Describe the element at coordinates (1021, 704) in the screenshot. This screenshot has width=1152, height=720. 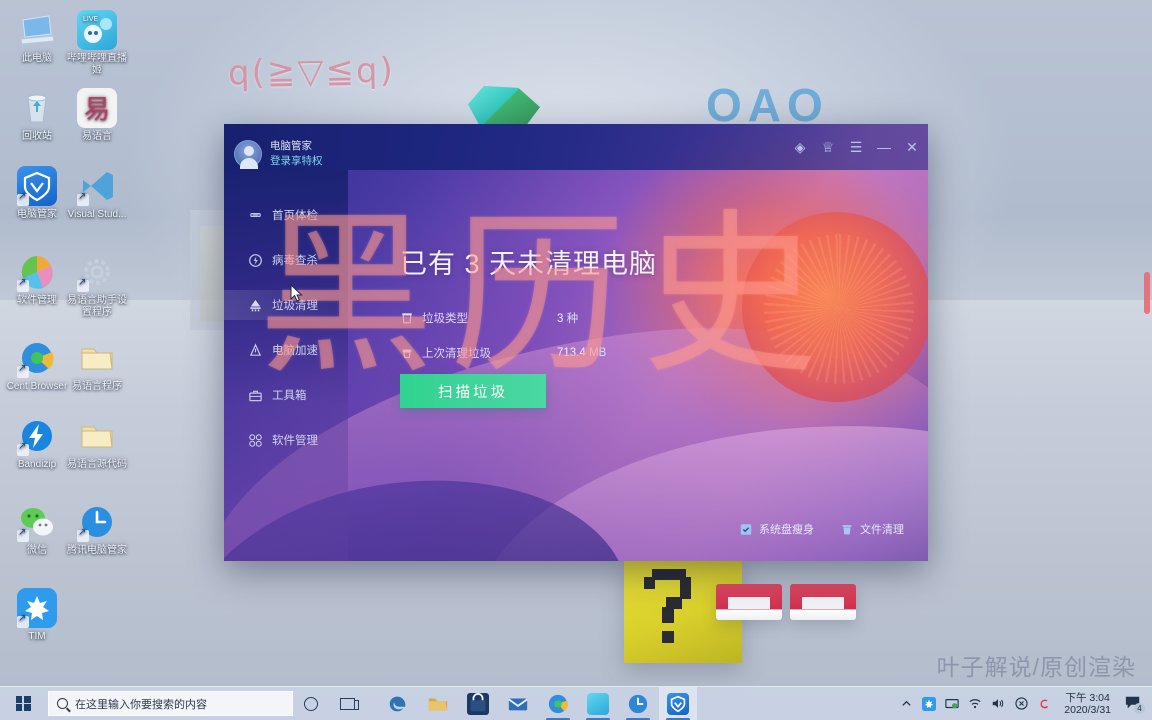
I see `action-x-icon` at that location.